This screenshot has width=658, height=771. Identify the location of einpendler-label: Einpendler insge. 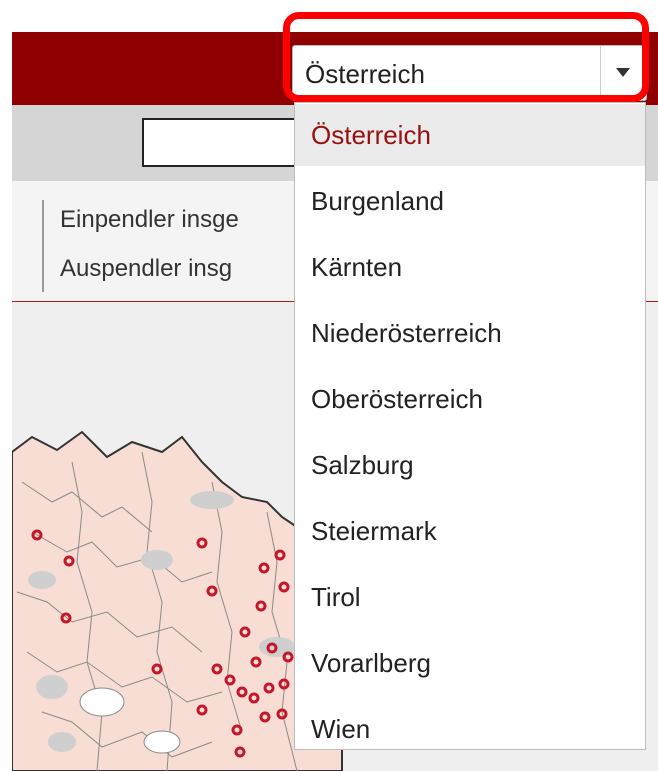
(149, 219).